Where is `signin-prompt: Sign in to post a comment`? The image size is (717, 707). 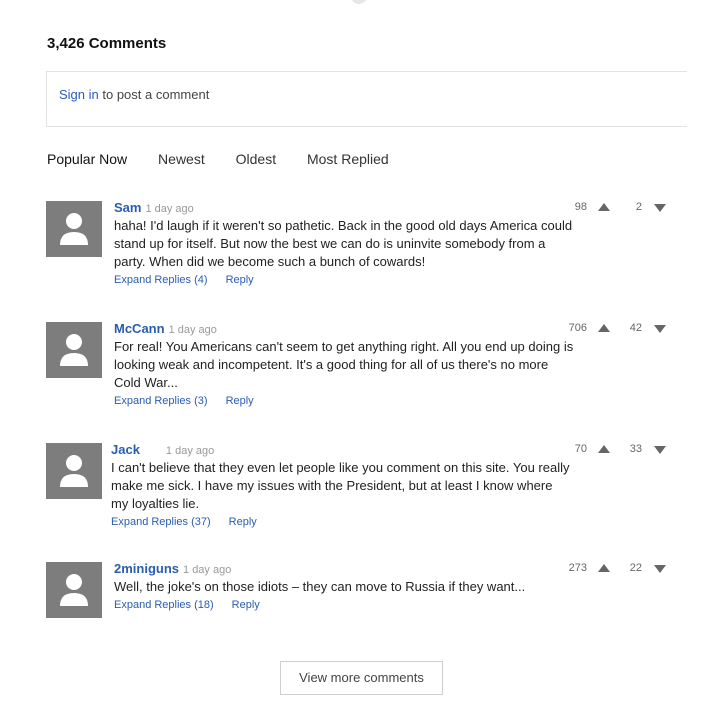
signin-prompt: Sign in to post a comment is located at coordinates (134, 94).